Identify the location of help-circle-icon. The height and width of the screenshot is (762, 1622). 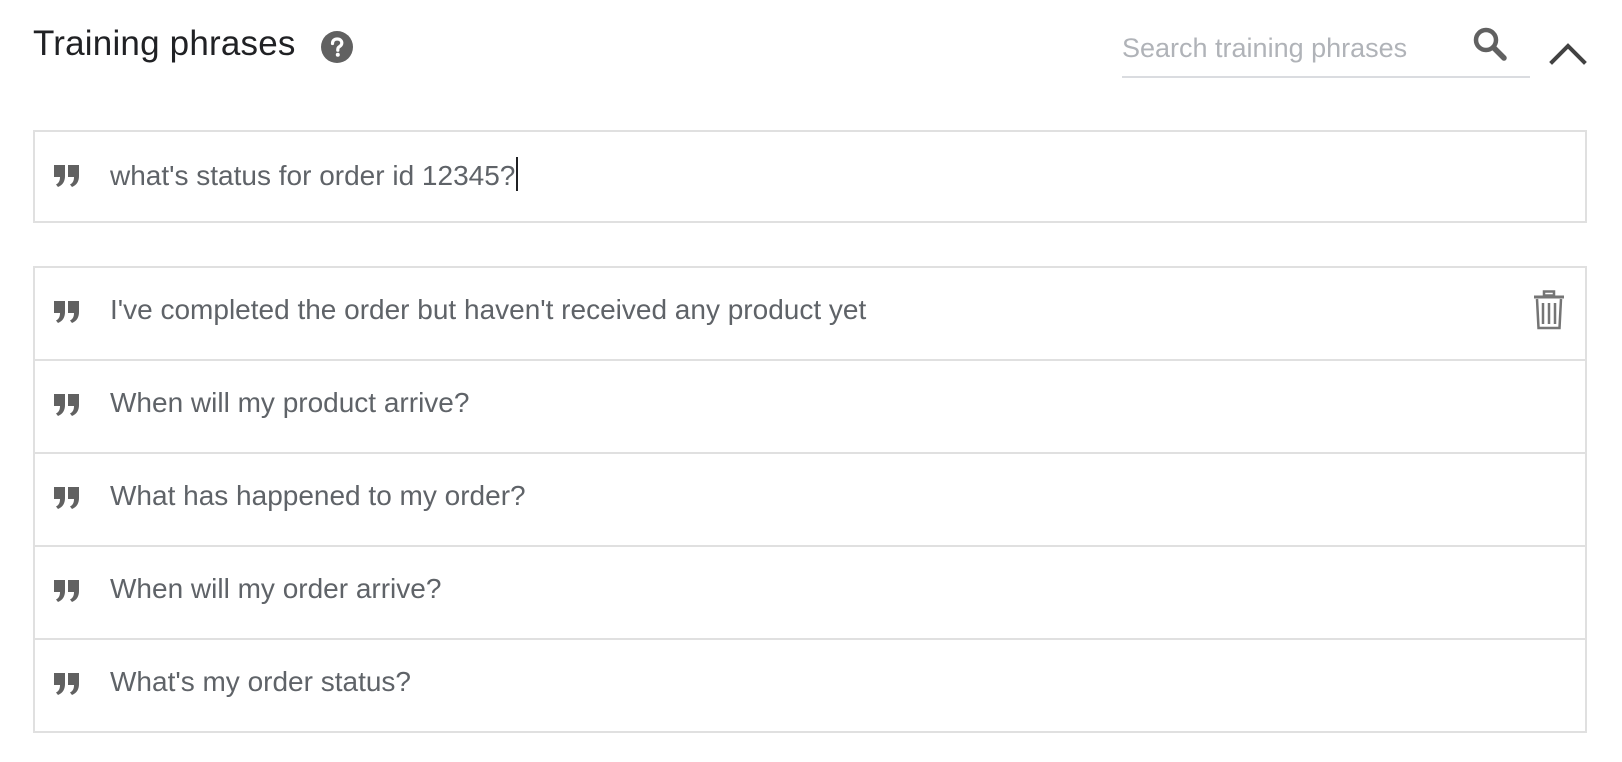
(337, 47).